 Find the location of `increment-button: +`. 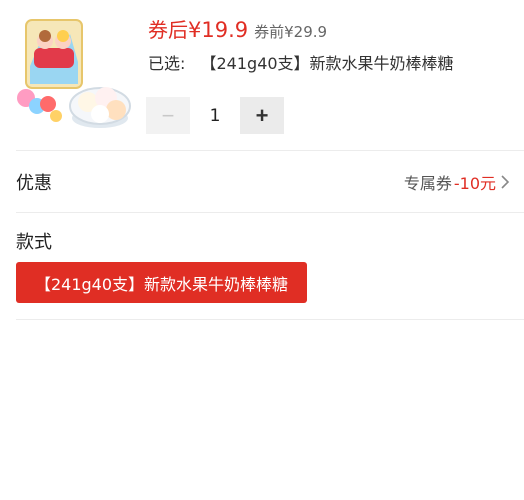

increment-button: + is located at coordinates (262, 115).